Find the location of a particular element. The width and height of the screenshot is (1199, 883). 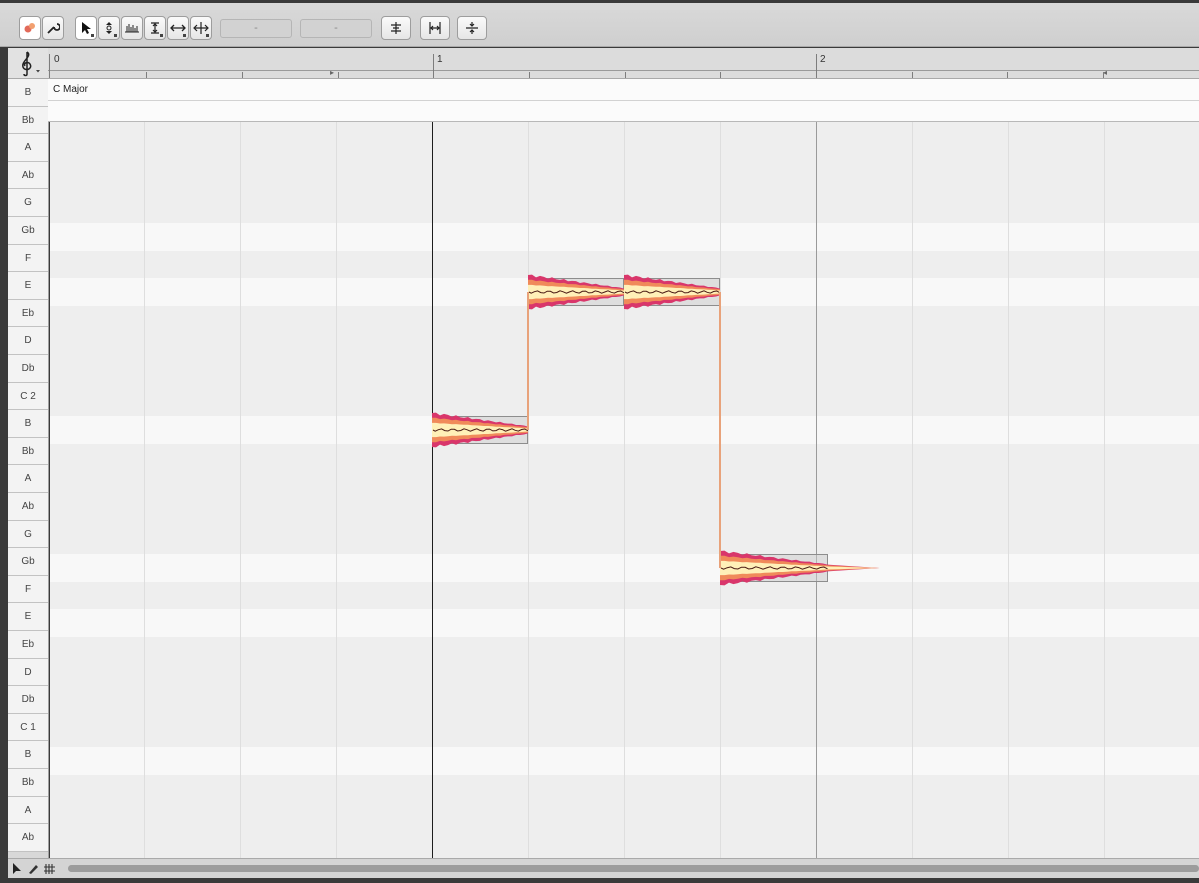

loop-start-marker: ▸ is located at coordinates (332, 72).